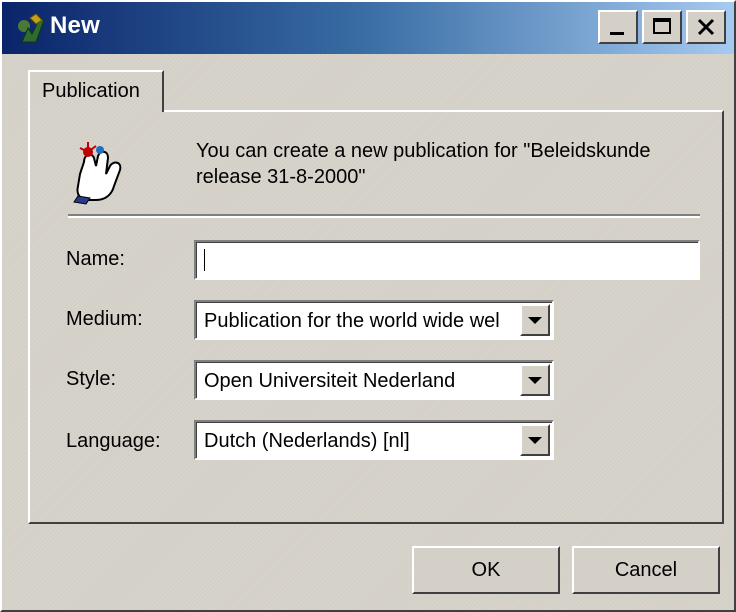 This screenshot has height=612, width=736. Describe the element at coordinates (97, 173) in the screenshot. I see `hand-pointer-icon` at that location.